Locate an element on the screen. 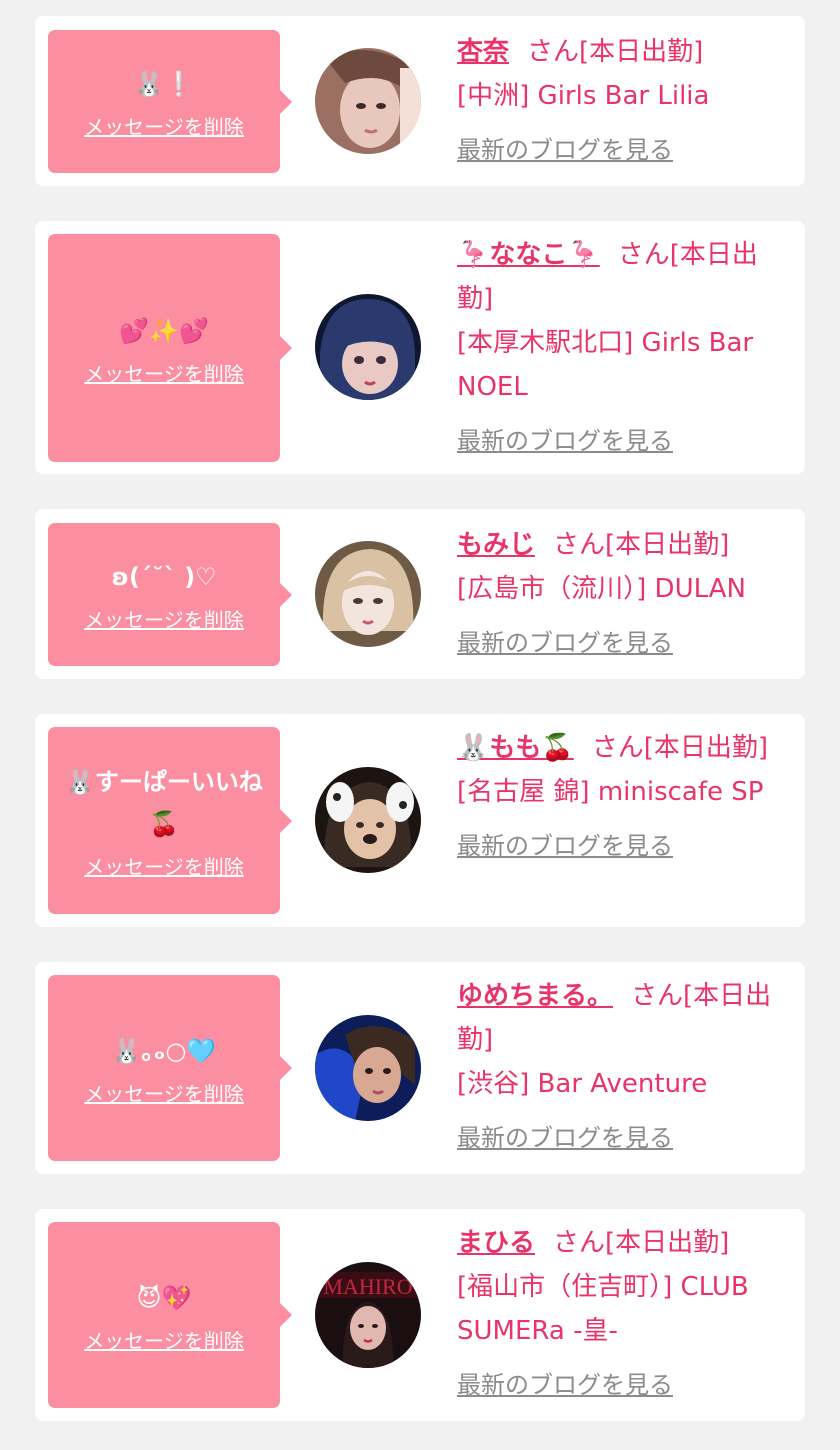  message-bubble: ʚ(ˊ˘ˋ )♡ メッセージを削除 is located at coordinates (170, 594).